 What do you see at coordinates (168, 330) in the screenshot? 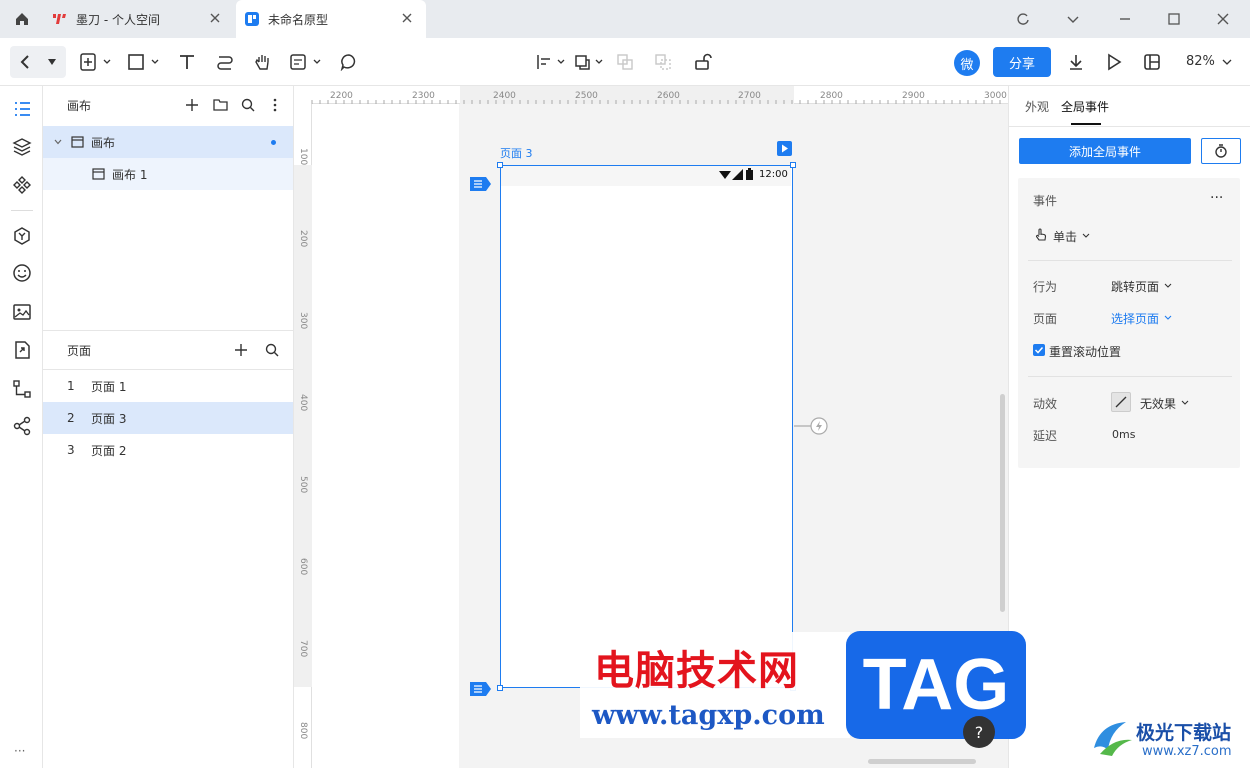
I see `panel-divider` at bounding box center [168, 330].